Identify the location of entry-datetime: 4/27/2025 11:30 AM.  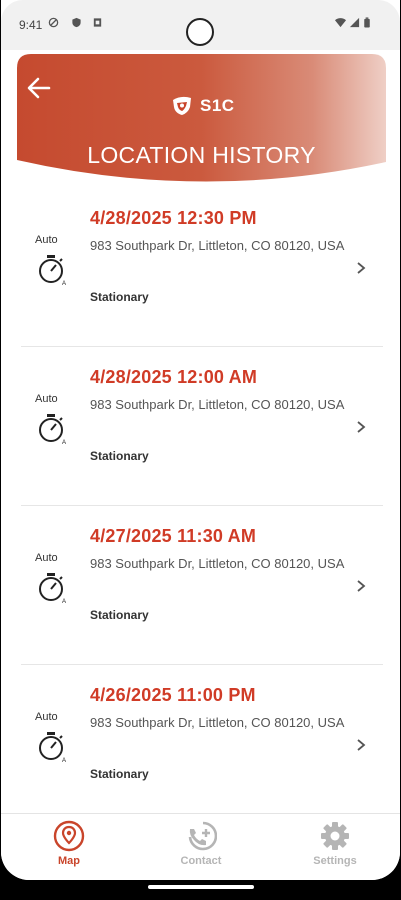
(173, 536).